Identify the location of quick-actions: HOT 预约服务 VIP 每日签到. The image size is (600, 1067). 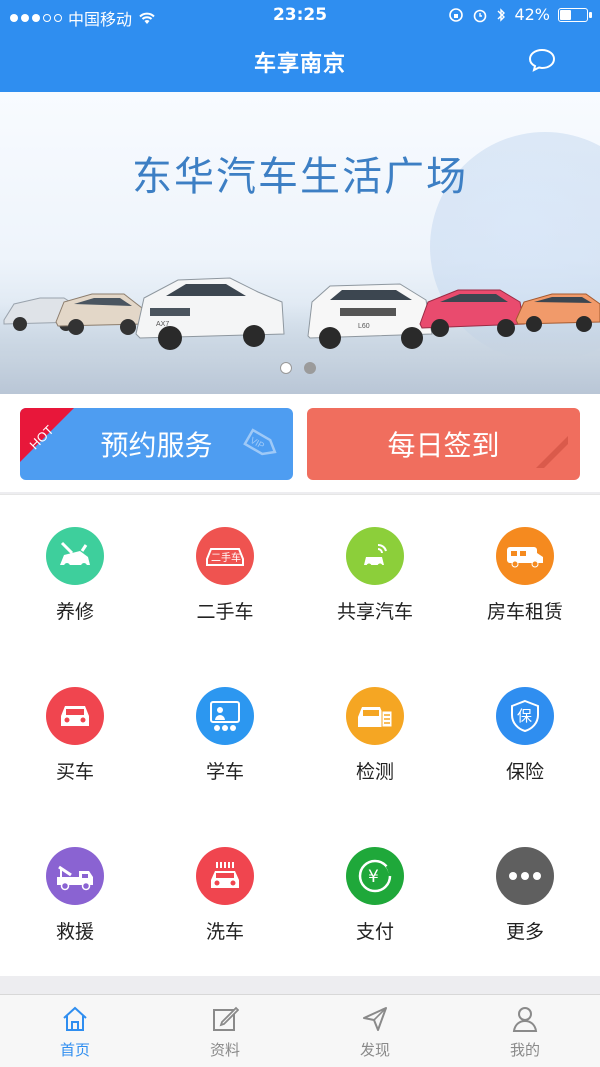
(300, 443).